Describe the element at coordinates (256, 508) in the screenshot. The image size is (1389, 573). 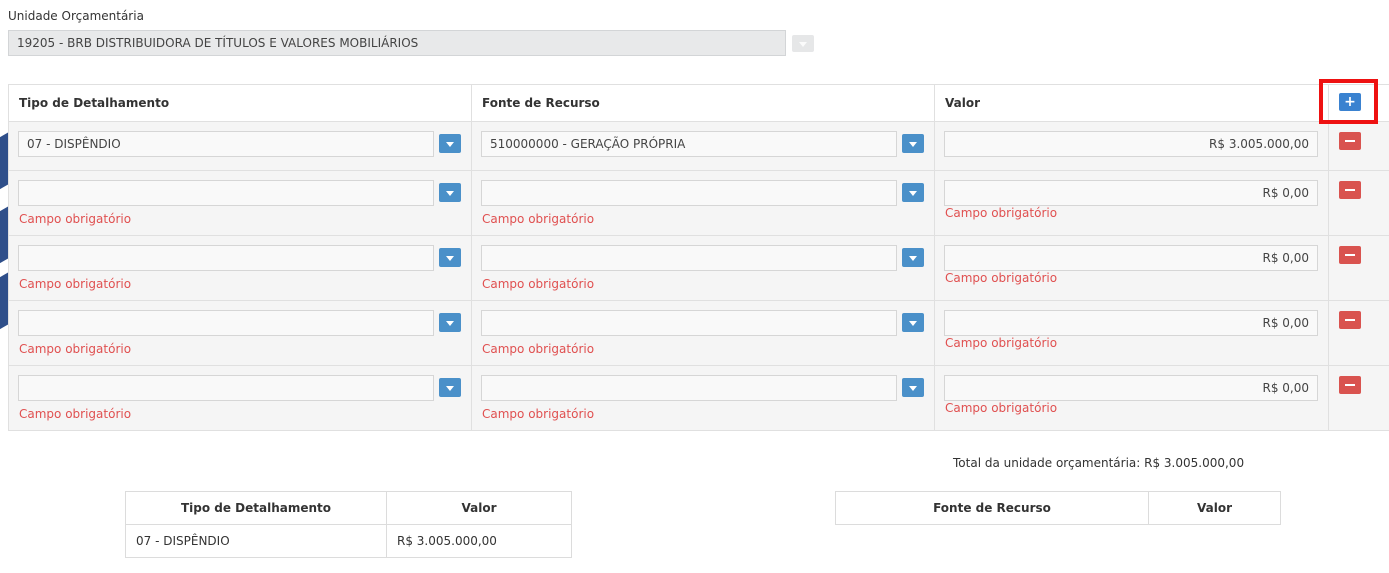
I see `summary-tipo-header: Tipo de Detalhamento` at that location.